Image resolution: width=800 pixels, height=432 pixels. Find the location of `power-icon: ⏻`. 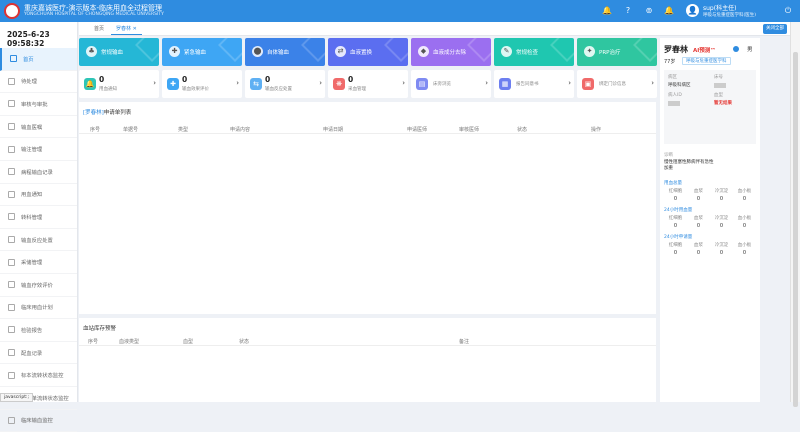

power-icon: ⏻ is located at coordinates (788, 11).